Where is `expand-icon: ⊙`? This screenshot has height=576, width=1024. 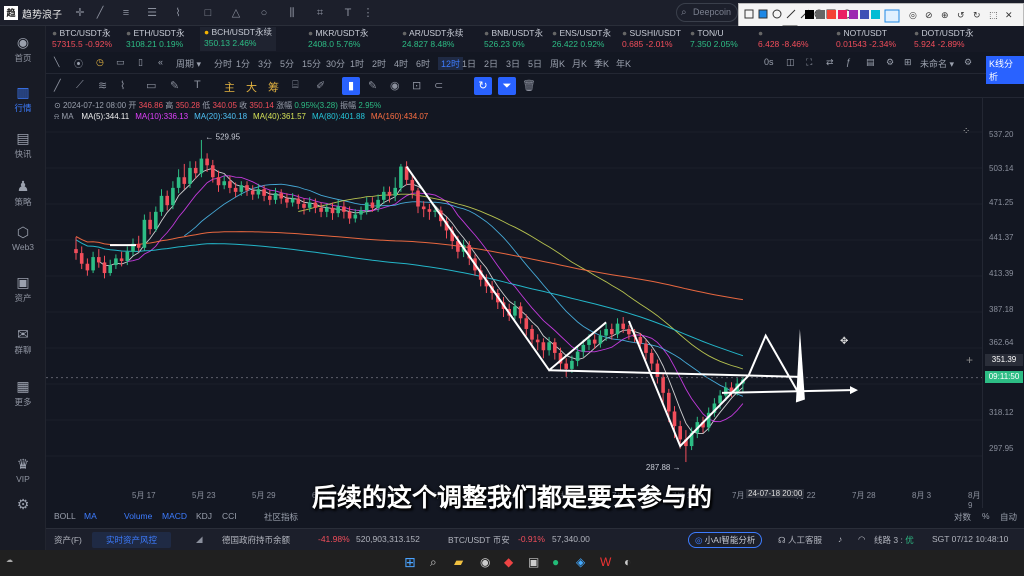
expand-icon: ⊙ is located at coordinates (57, 105).